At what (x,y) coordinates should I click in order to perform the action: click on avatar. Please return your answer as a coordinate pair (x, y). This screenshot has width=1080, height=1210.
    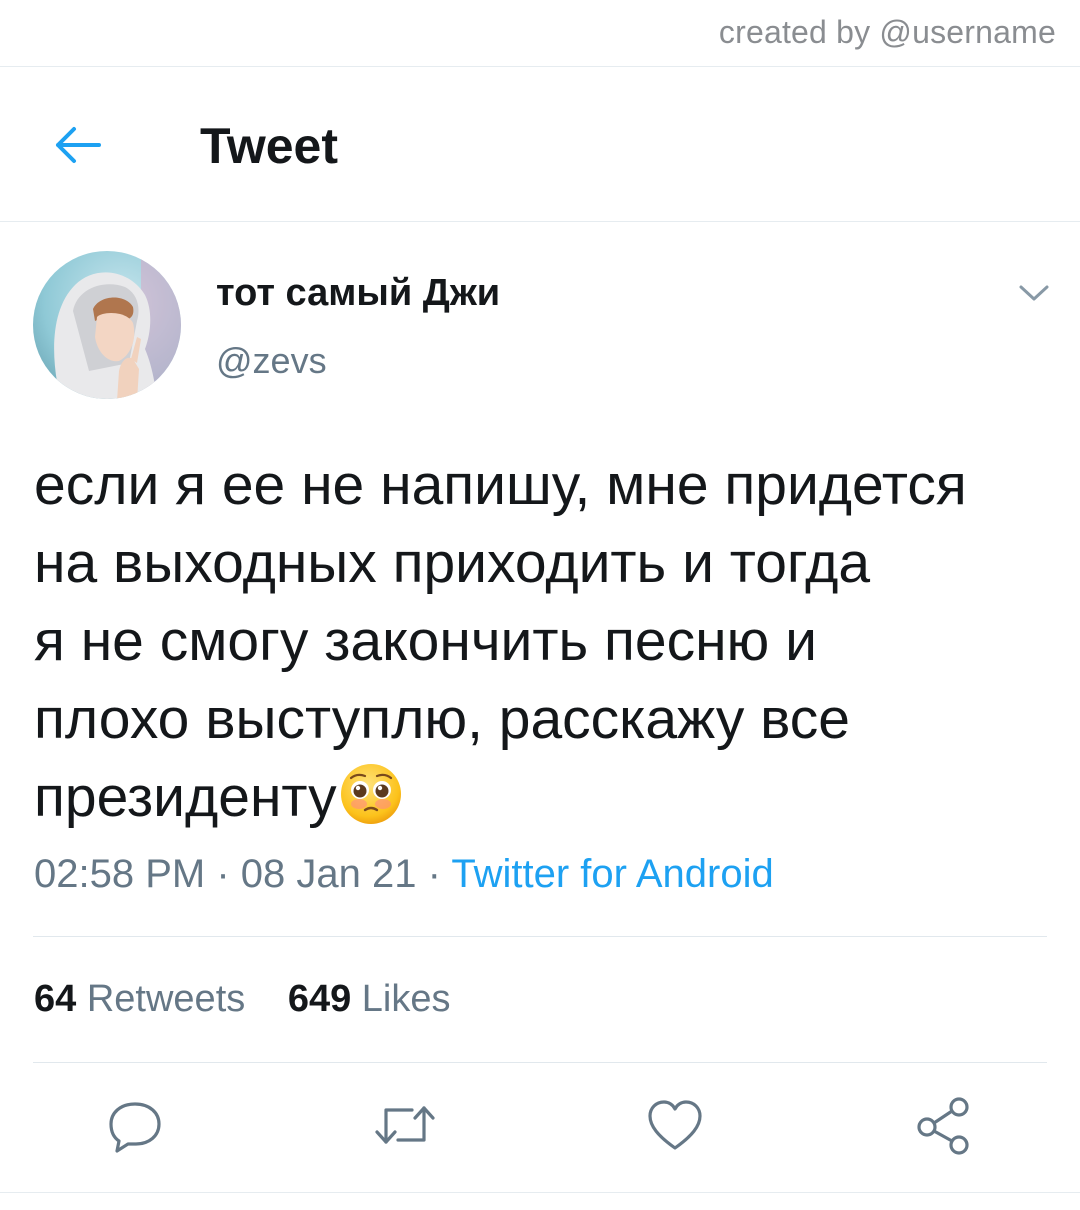
    Looking at the image, I should click on (107, 325).